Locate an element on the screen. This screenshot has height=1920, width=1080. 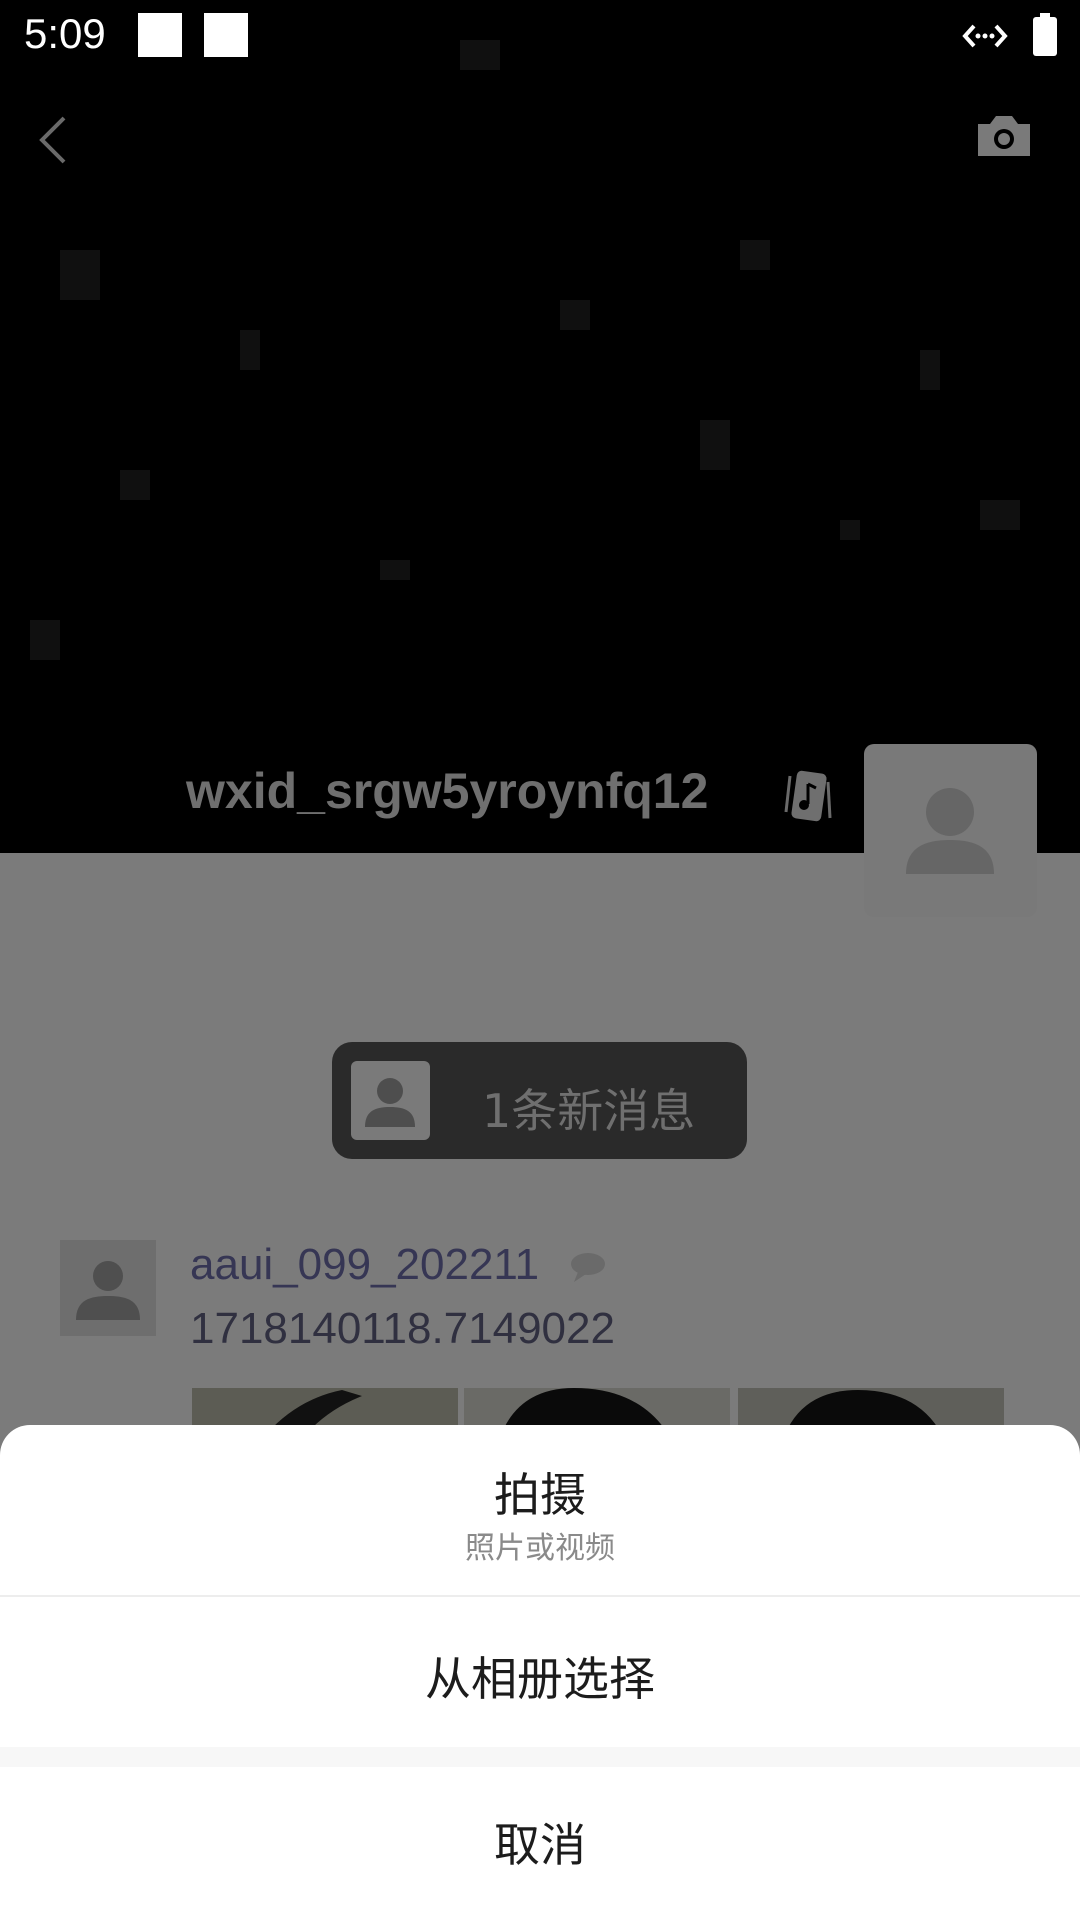
shoot-option: 拍摄 照片或视频 is located at coordinates (540, 1510).